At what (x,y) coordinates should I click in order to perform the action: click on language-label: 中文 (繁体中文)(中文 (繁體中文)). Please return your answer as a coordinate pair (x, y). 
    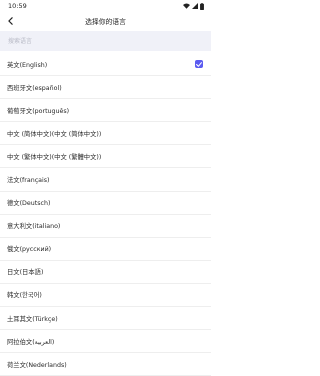
    Looking at the image, I should click on (54, 157).